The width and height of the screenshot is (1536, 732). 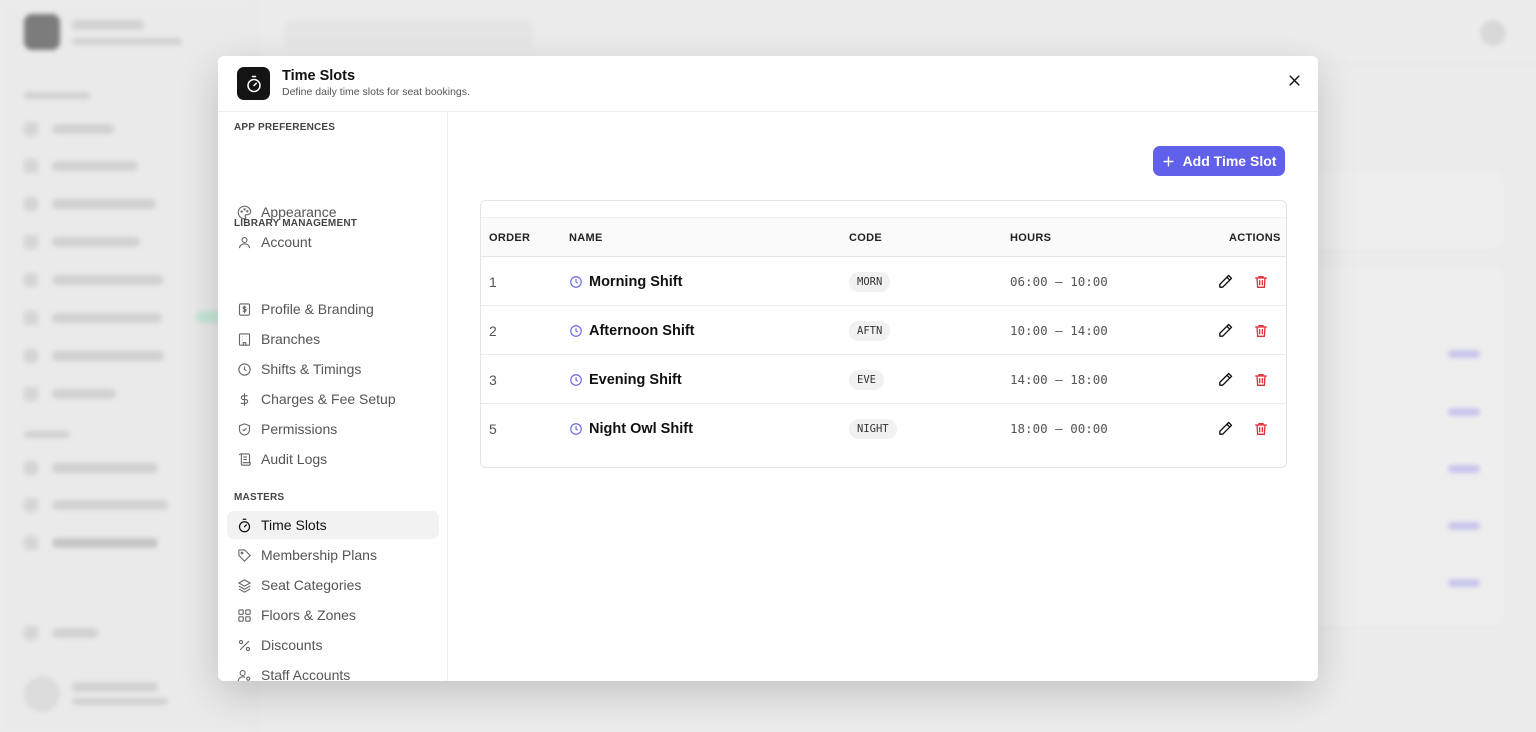 I want to click on row-name: Evening Shift, so click(x=625, y=379).